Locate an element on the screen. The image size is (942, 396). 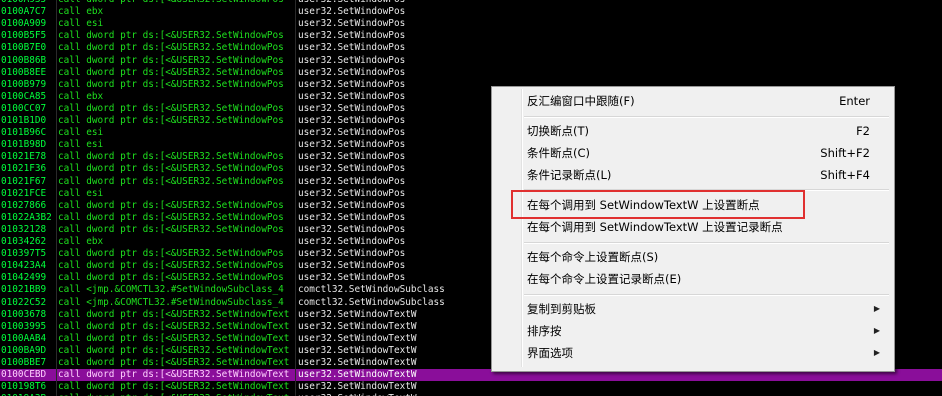
address-cell: 01021E78 is located at coordinates (24, 157).